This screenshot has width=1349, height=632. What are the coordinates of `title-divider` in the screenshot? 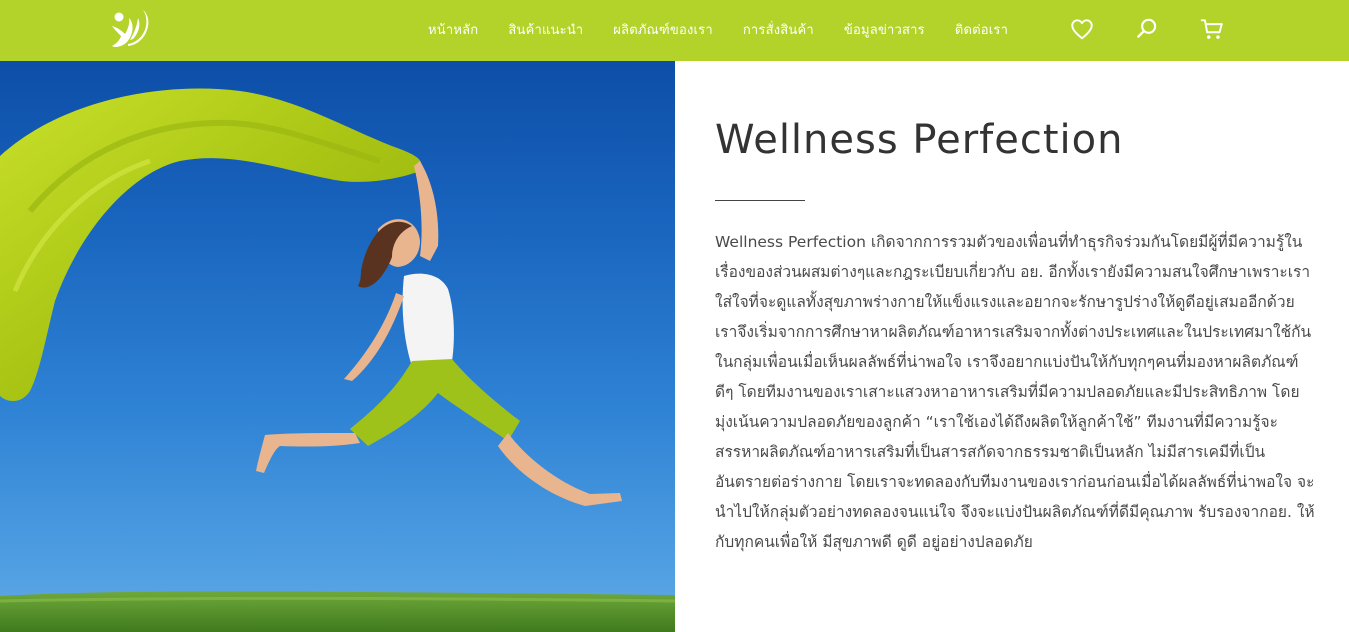 It's located at (760, 200).